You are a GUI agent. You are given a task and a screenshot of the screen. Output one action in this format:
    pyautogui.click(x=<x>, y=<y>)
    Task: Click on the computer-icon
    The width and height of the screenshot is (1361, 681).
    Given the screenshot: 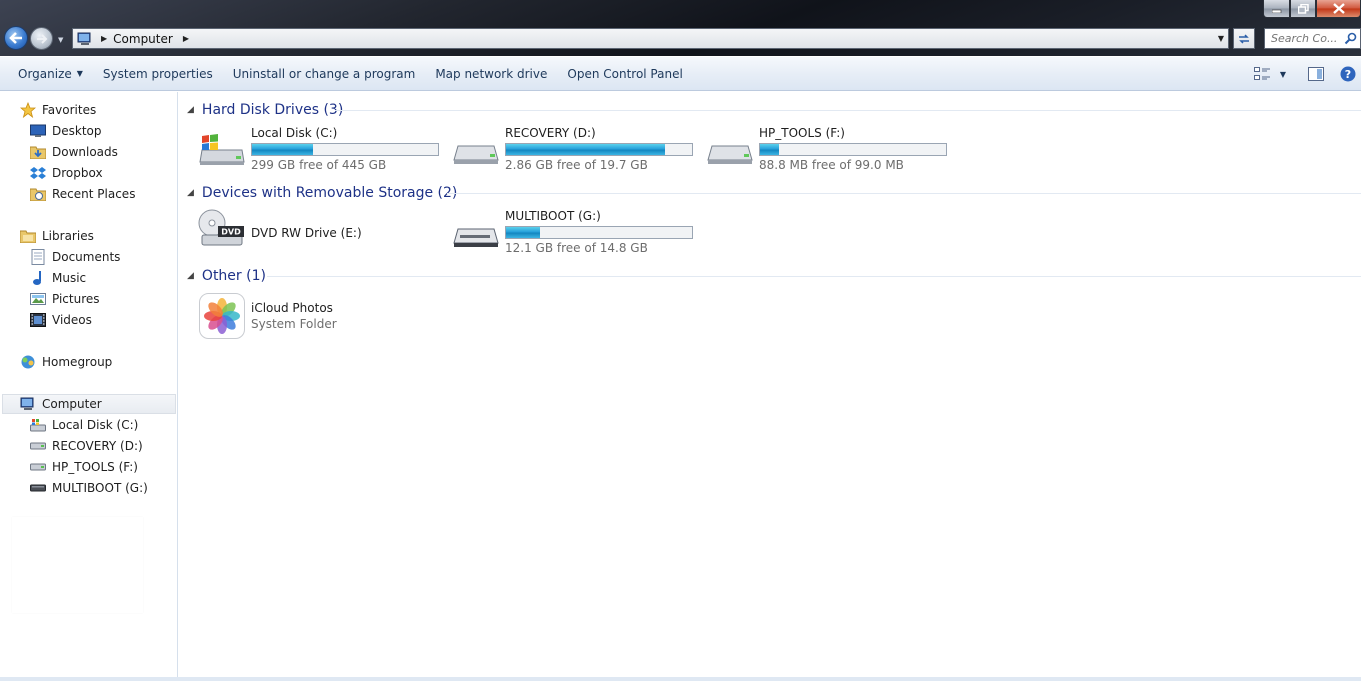 What is the action you would take?
    pyautogui.click(x=28, y=404)
    